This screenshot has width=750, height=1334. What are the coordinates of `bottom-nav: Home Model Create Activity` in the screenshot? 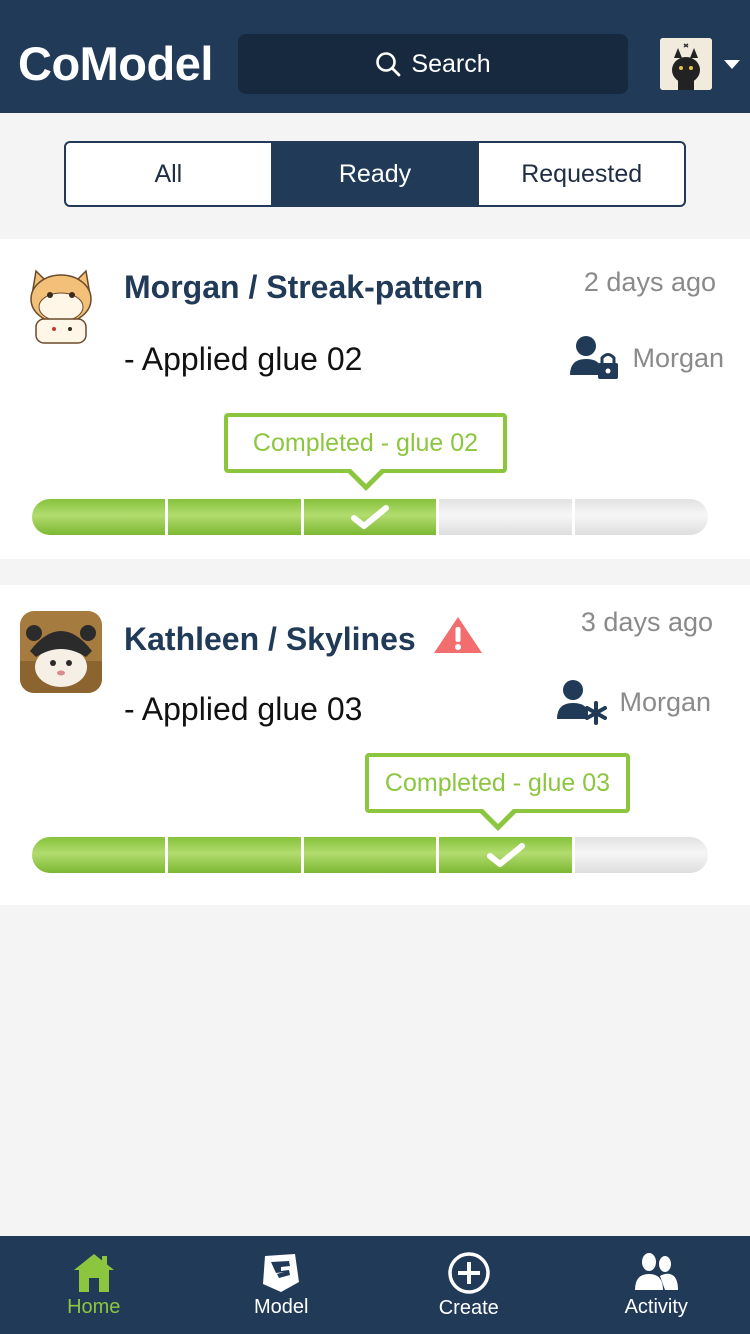 It's located at (375, 1285).